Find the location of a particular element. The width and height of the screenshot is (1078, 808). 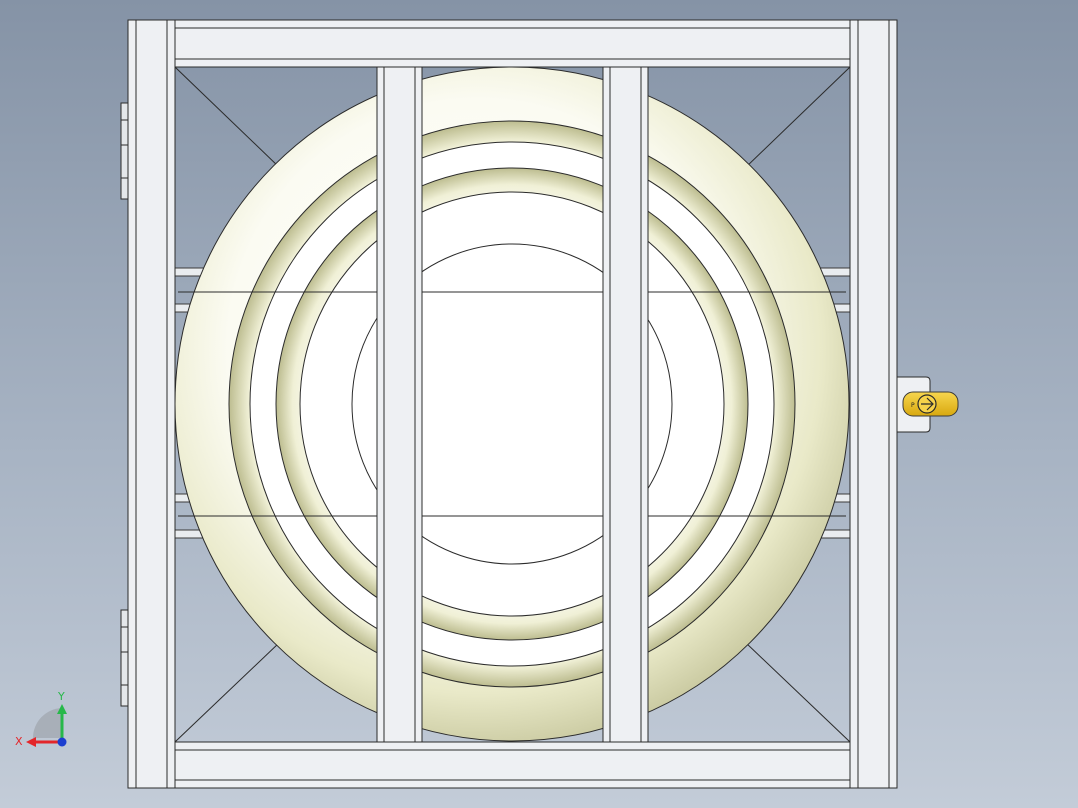

z-axis-dot is located at coordinates (62, 742).